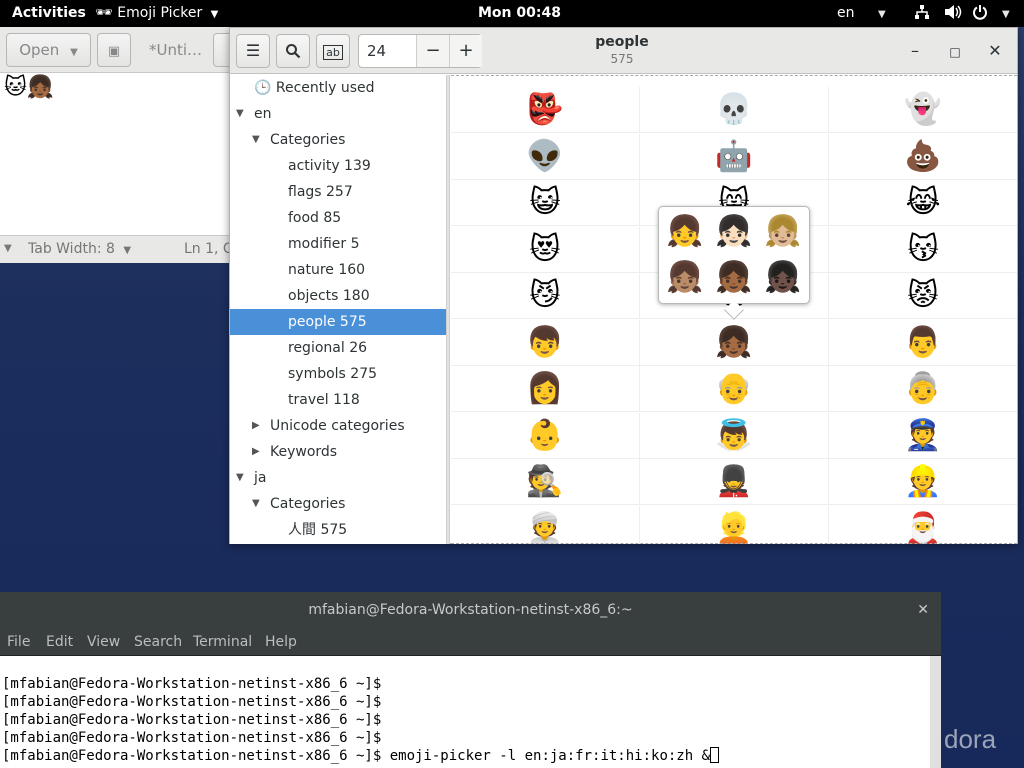 This screenshot has height=768, width=1024. What do you see at coordinates (955, 51) in the screenshot?
I see `maximize-button: □` at bounding box center [955, 51].